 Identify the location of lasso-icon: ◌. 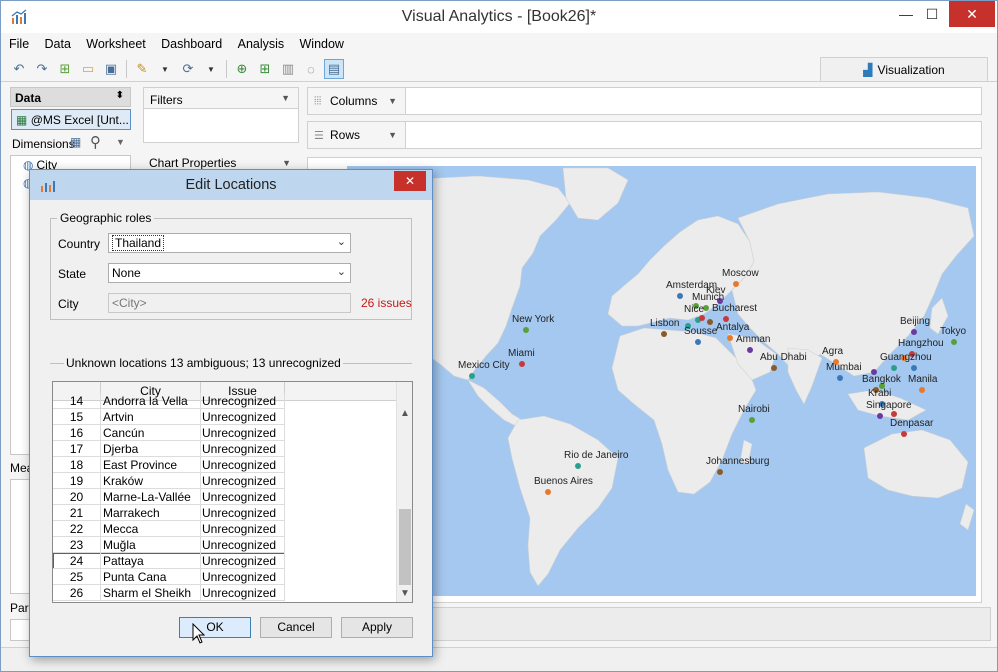
(311, 69).